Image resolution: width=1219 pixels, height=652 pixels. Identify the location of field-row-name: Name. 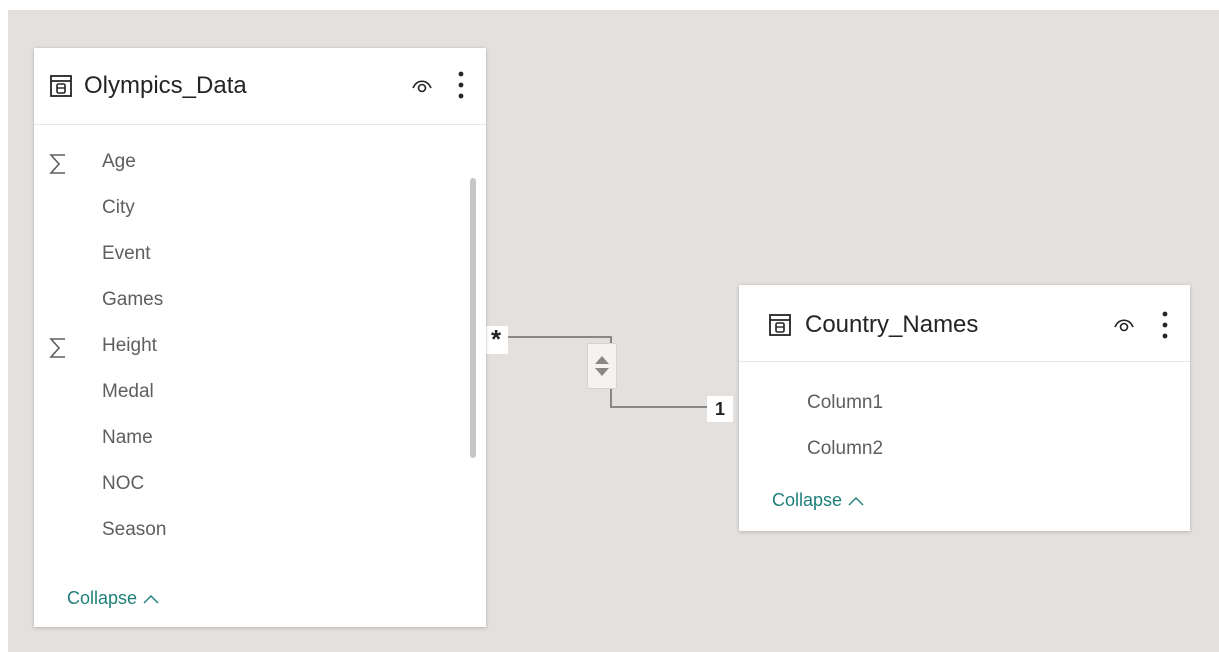
(260, 442).